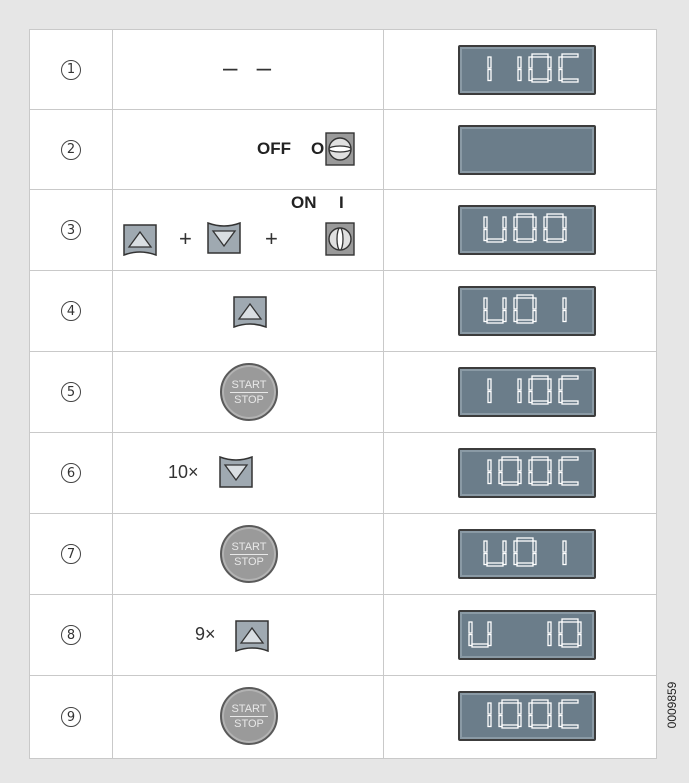 The height and width of the screenshot is (783, 689). What do you see at coordinates (343, 635) in the screenshot?
I see `step-row: 8 9×` at bounding box center [343, 635].